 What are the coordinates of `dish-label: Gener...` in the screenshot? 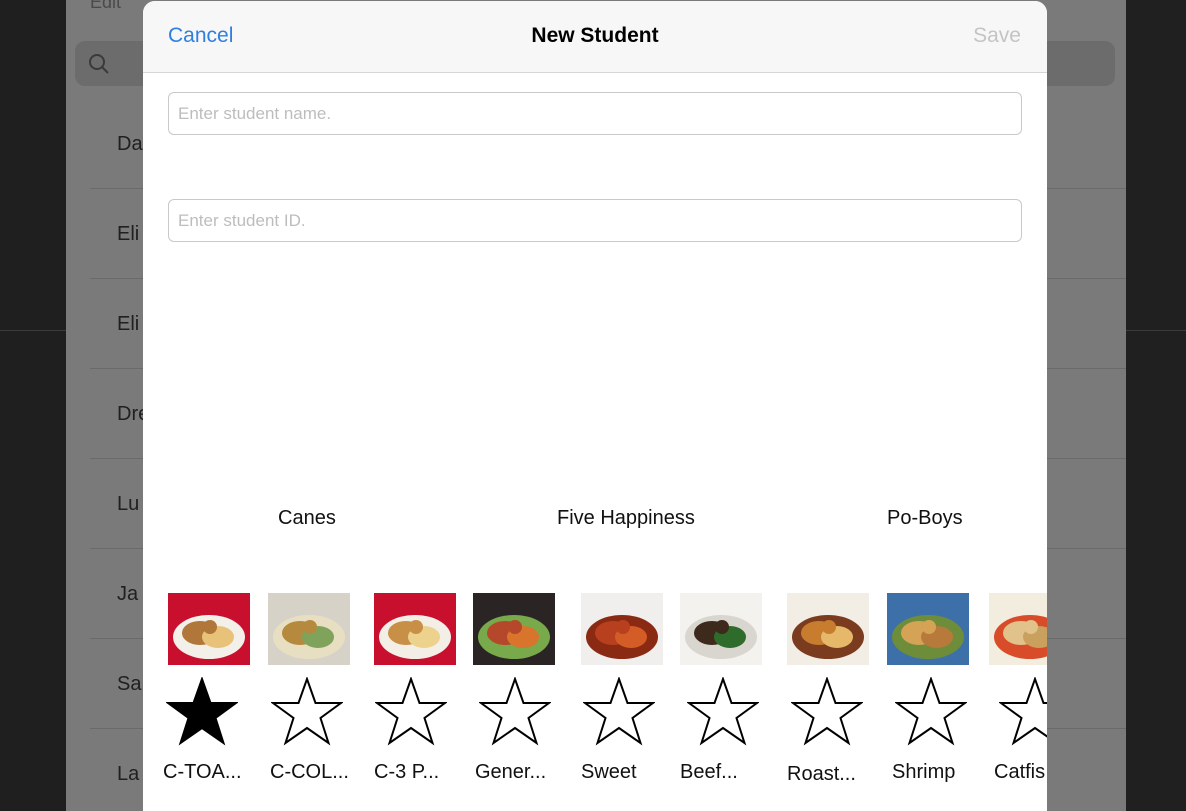 It's located at (511, 772).